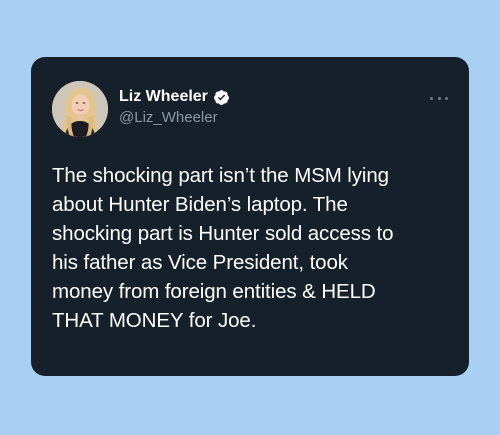  I want to click on tweet-text-line: money from foreign entities & HELD, so click(214, 291).